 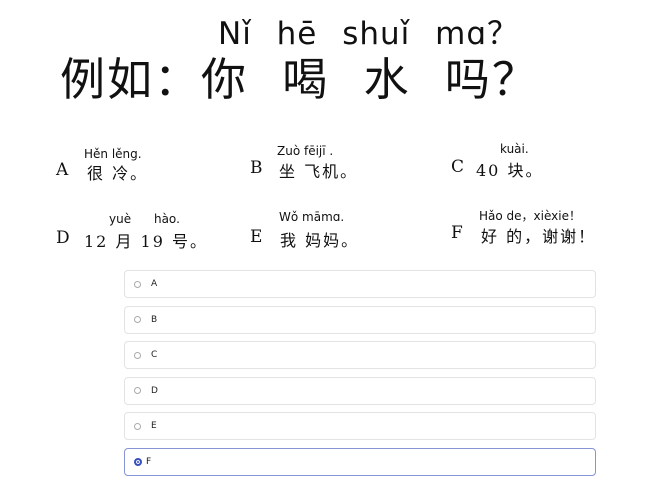 What do you see at coordinates (510, 170) in the screenshot?
I see `option-c-hanzi: 40 块。` at bounding box center [510, 170].